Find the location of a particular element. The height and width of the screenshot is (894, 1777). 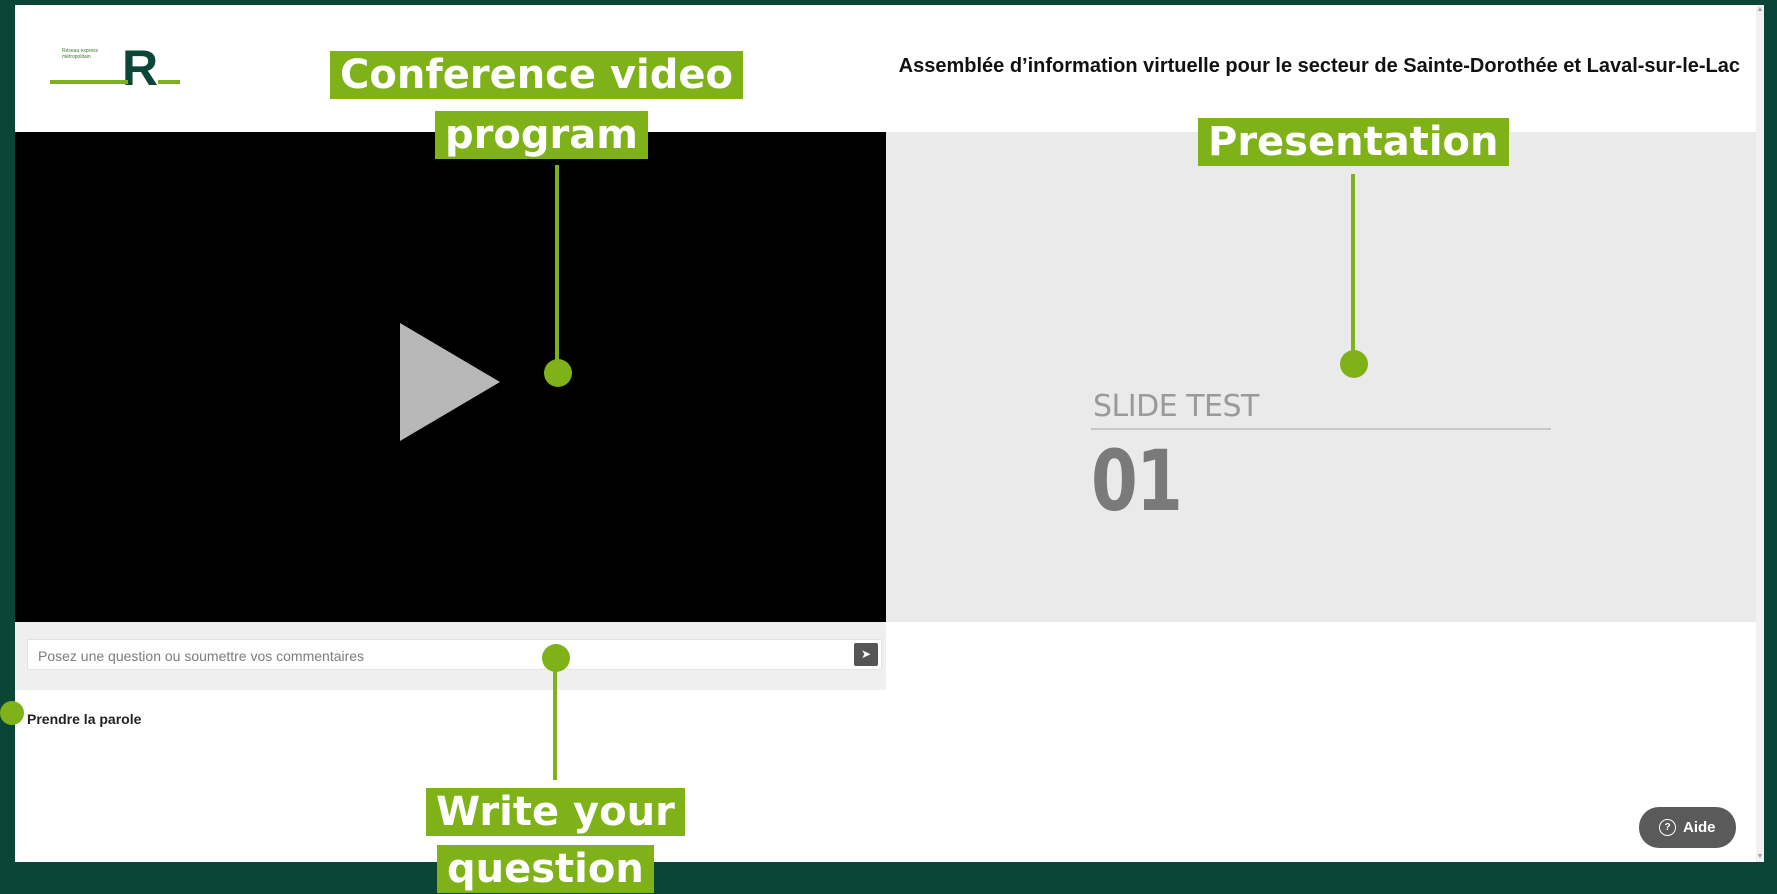

annotation-question-line is located at coordinates (555, 718).